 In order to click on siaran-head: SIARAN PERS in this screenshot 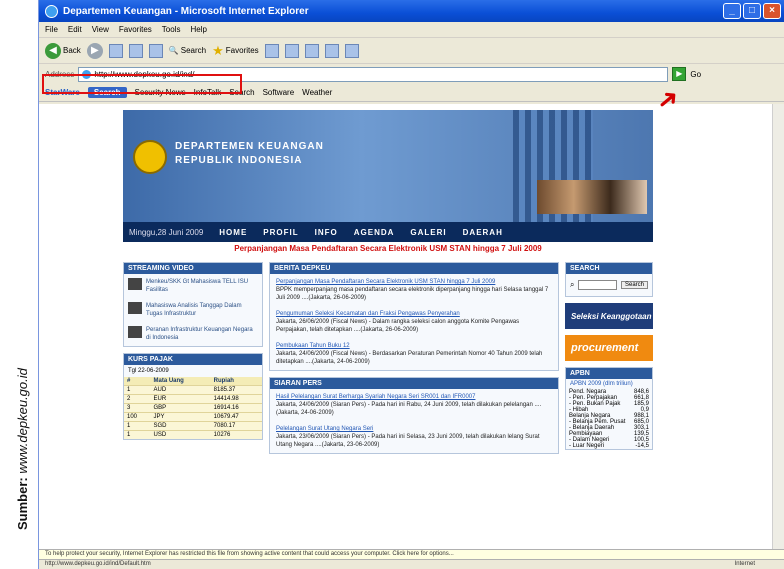, I will do `click(414, 383)`.